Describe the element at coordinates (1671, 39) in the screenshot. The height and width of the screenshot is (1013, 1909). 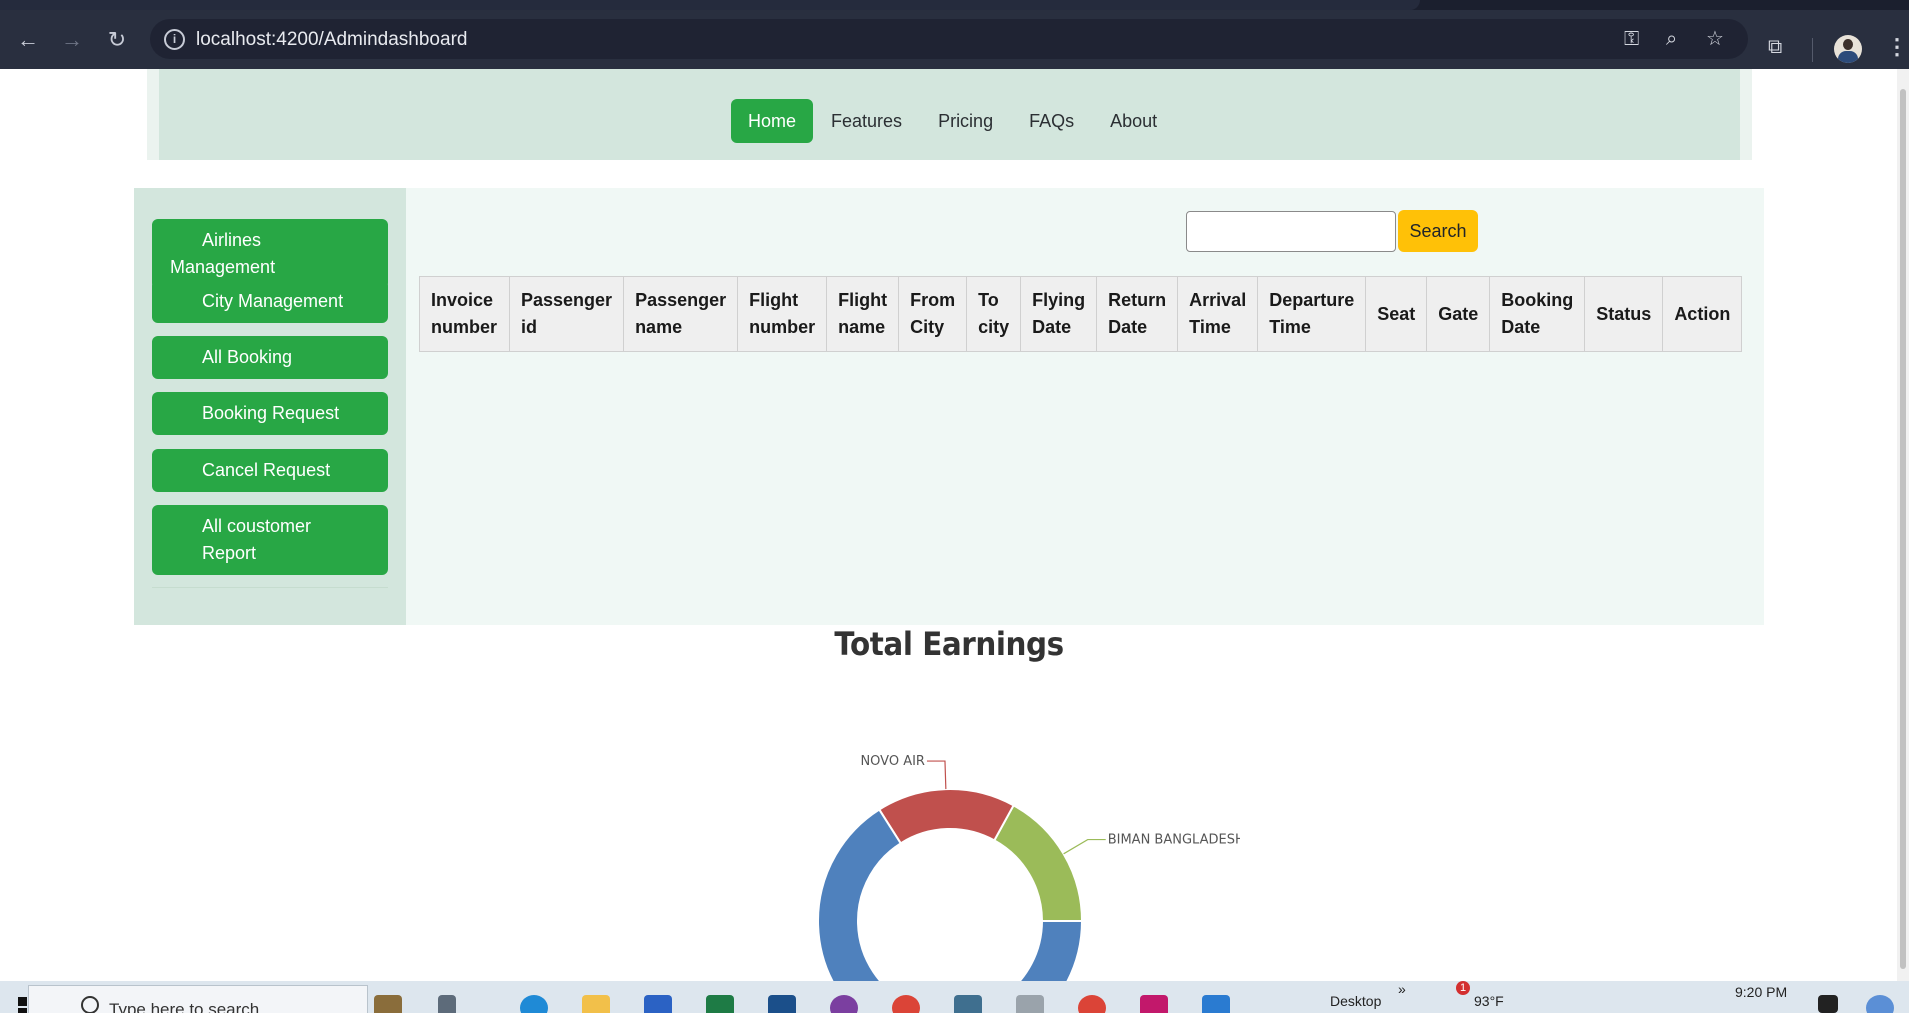
I see `zoom-icon: ⌕` at that location.